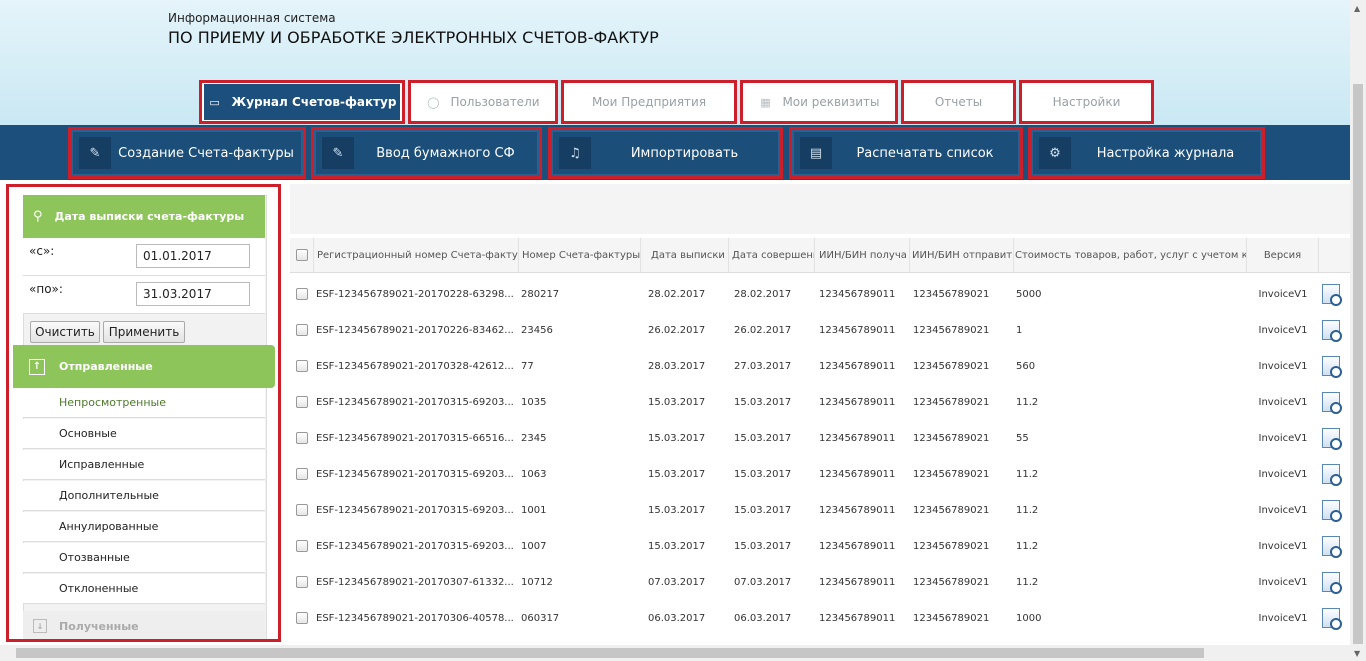  Describe the element at coordinates (314, 102) in the screenshot. I see `tab-label: Журнал Счетов-фактур` at that location.